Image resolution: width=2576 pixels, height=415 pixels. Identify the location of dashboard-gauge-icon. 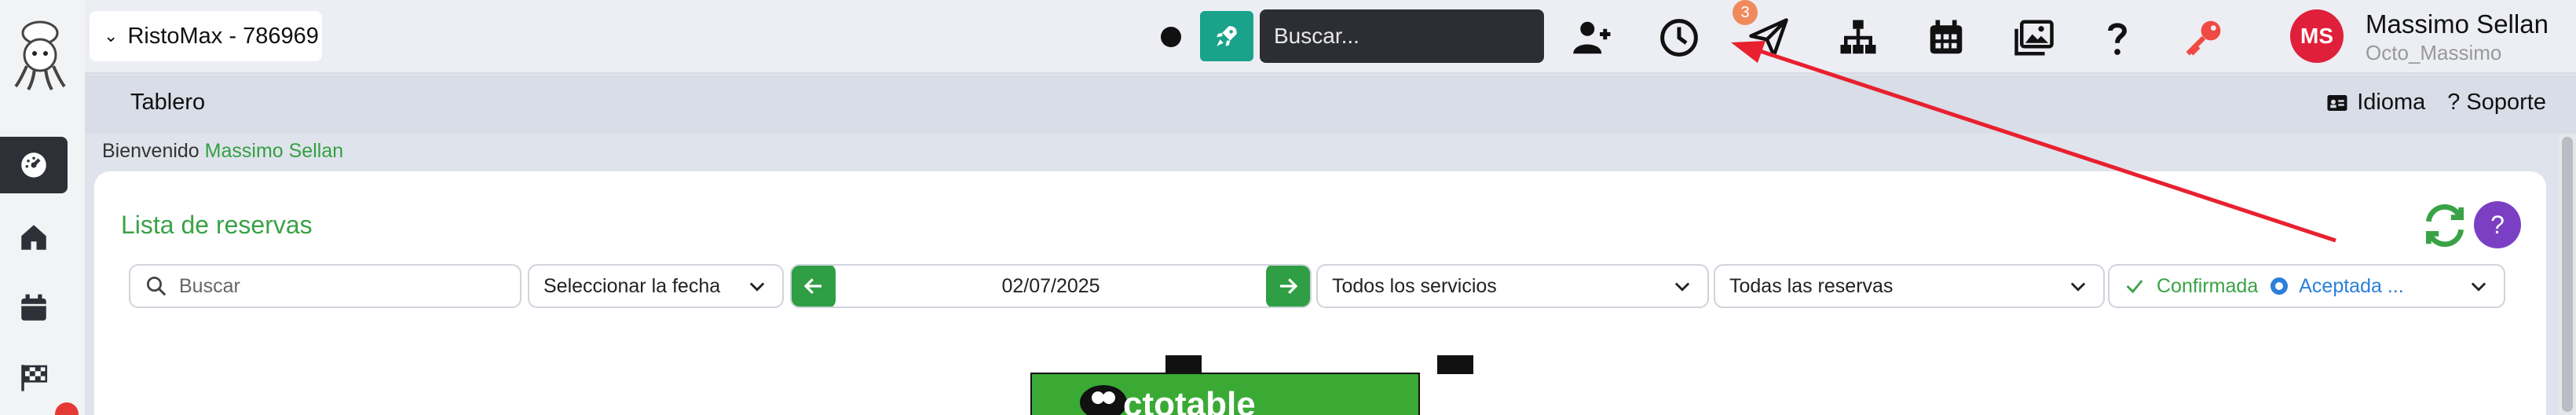
(33, 165).